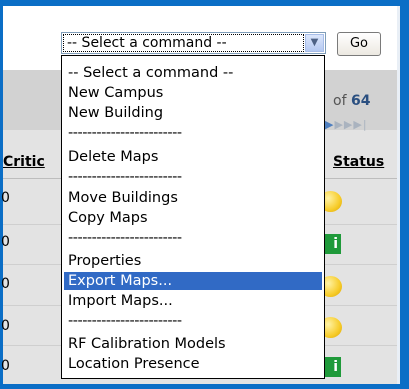  I want to click on option-new-building: New Building, so click(193, 113).